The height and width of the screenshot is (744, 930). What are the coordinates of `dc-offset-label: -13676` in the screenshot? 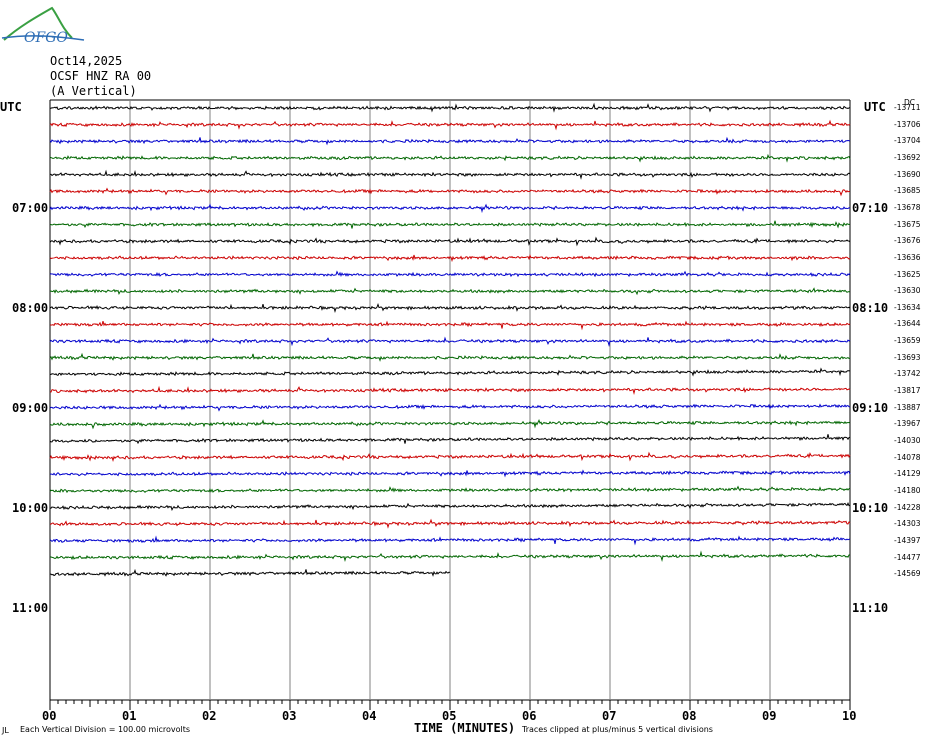 It's located at (907, 241).